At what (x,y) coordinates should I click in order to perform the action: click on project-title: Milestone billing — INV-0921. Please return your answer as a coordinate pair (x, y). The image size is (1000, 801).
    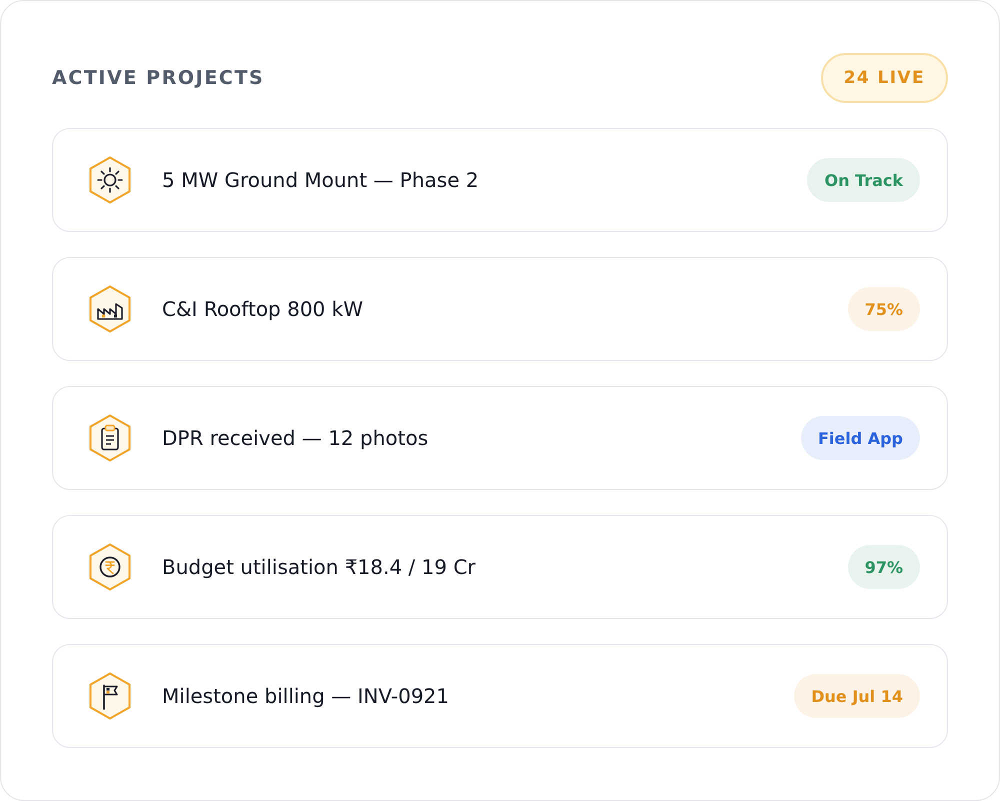
    Looking at the image, I should click on (306, 696).